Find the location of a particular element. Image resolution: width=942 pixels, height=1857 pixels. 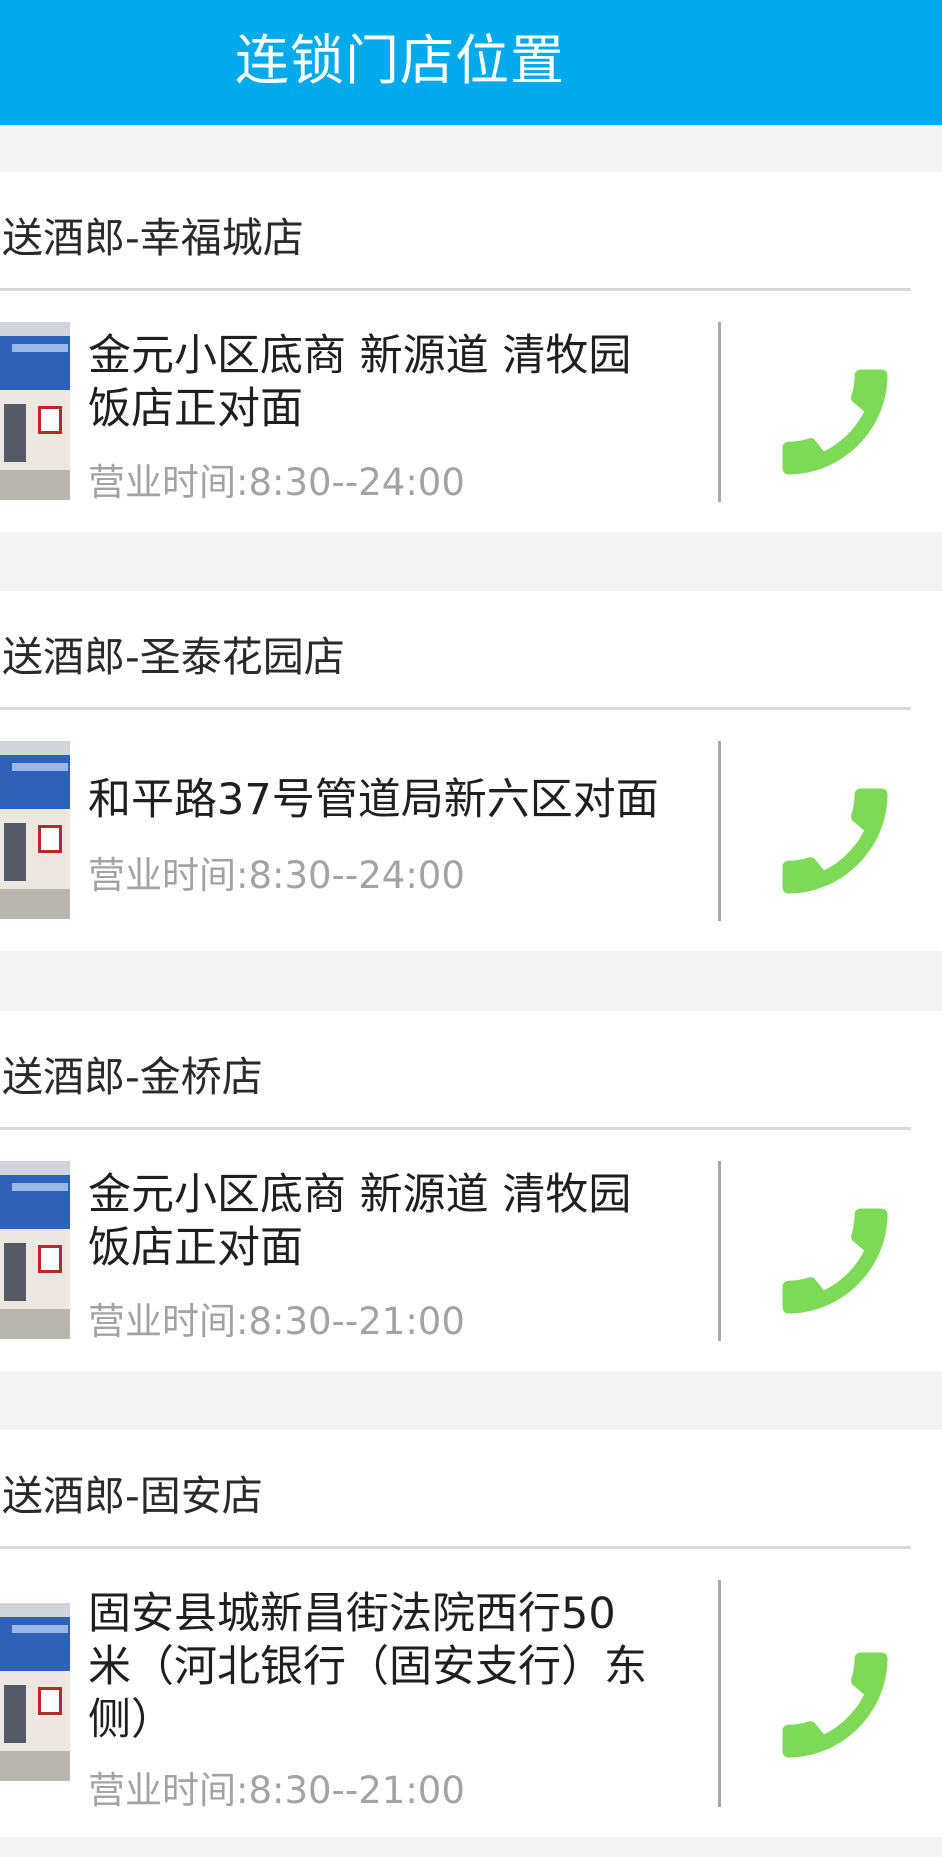

store-name: 送酒郎-幸福城店 is located at coordinates (153, 238).